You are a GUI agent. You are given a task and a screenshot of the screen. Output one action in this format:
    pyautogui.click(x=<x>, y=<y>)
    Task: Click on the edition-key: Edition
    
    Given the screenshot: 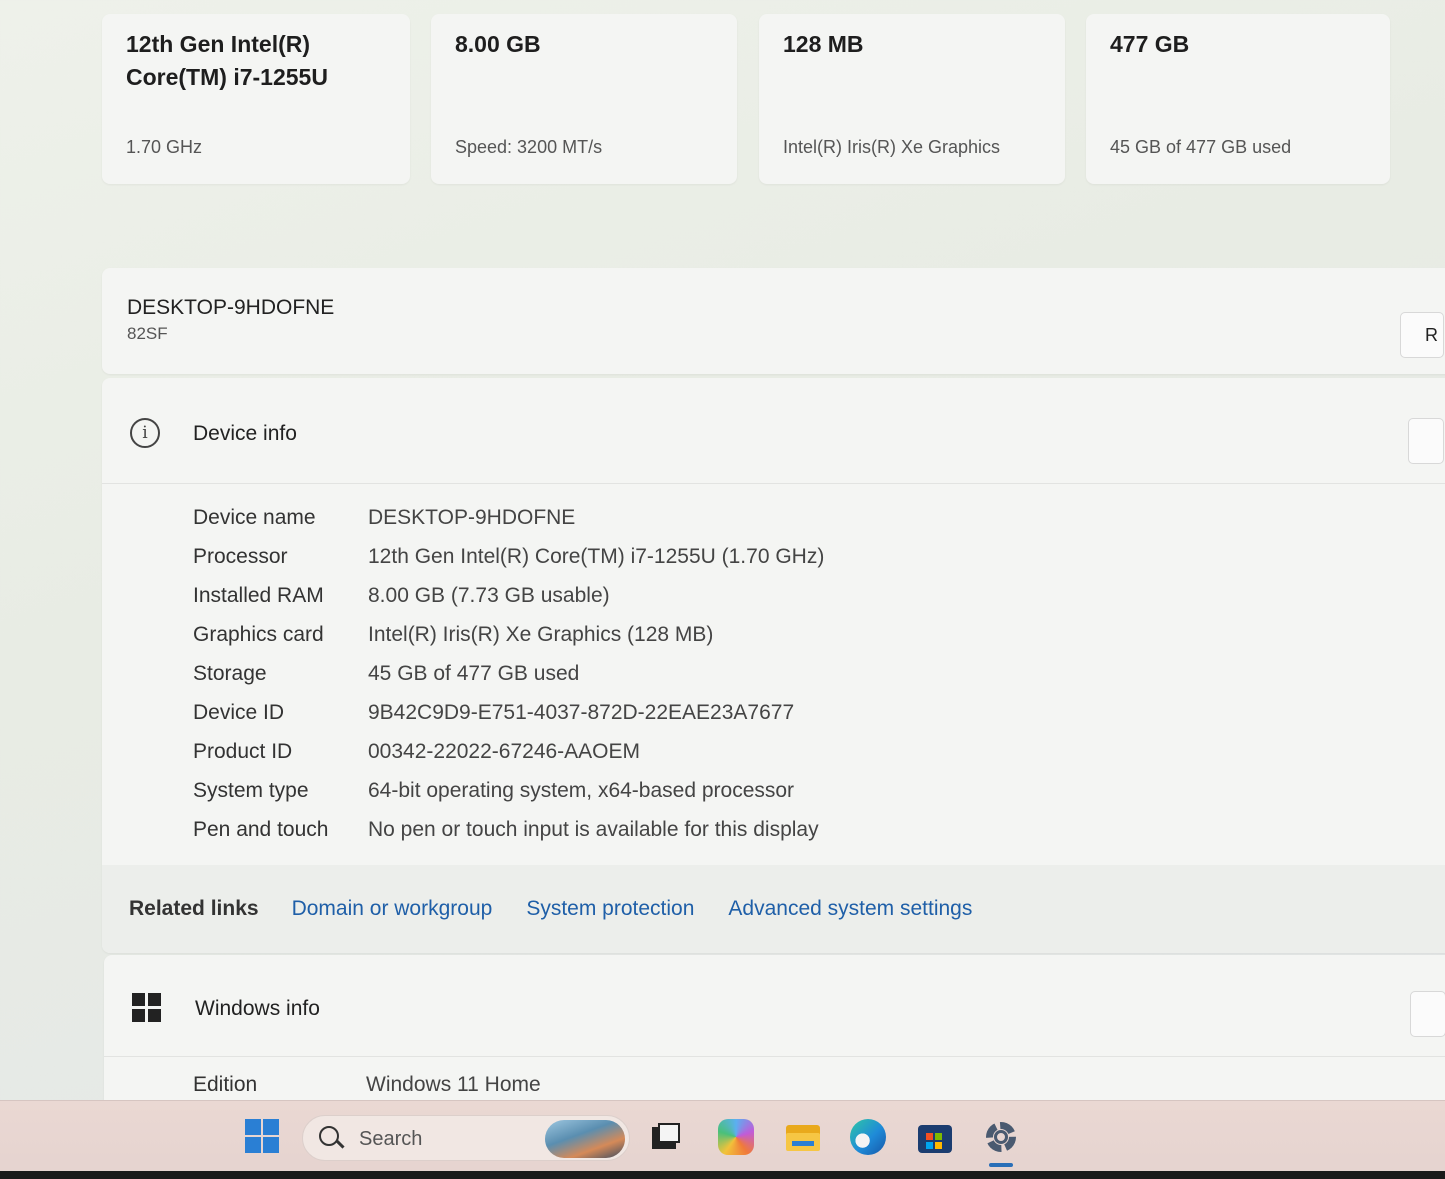 What is the action you would take?
    pyautogui.click(x=225, y=1084)
    